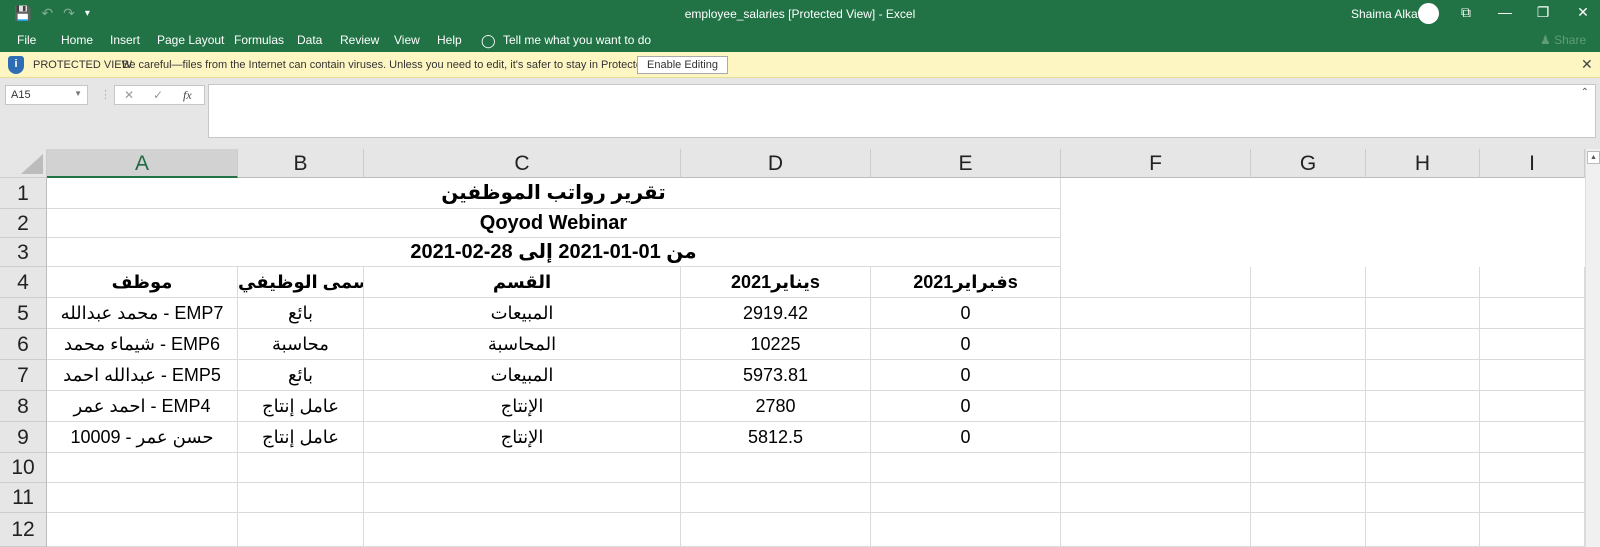 Image resolution: width=1600 pixels, height=547 pixels. What do you see at coordinates (301, 163) in the screenshot?
I see `column-header-b: B` at bounding box center [301, 163].